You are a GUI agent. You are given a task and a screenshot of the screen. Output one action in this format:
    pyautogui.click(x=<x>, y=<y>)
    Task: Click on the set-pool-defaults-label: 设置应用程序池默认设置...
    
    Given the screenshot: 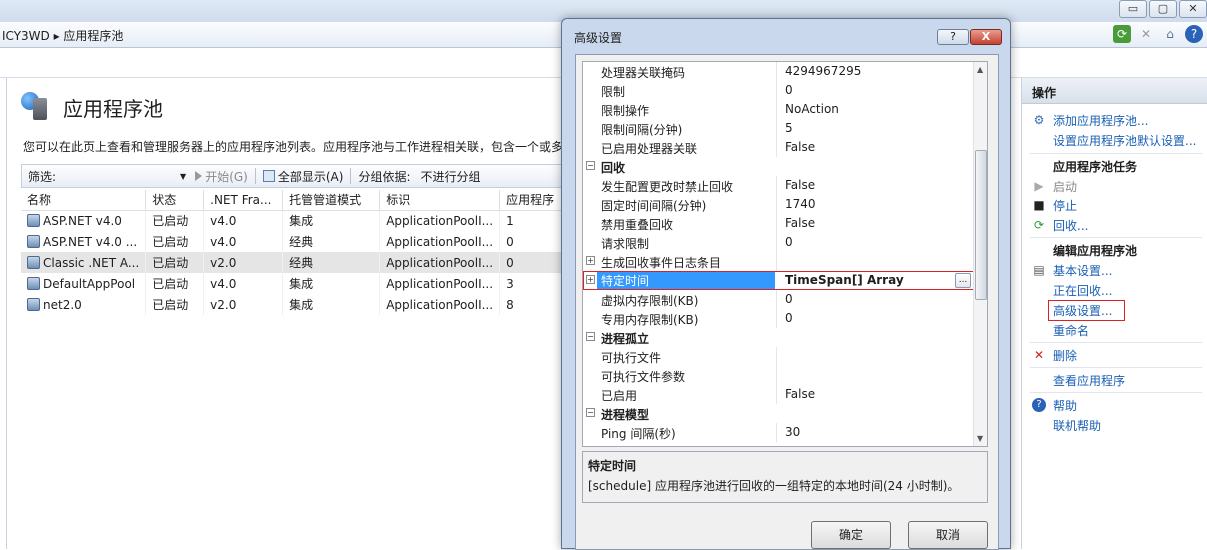 What is the action you would take?
    pyautogui.click(x=1125, y=141)
    